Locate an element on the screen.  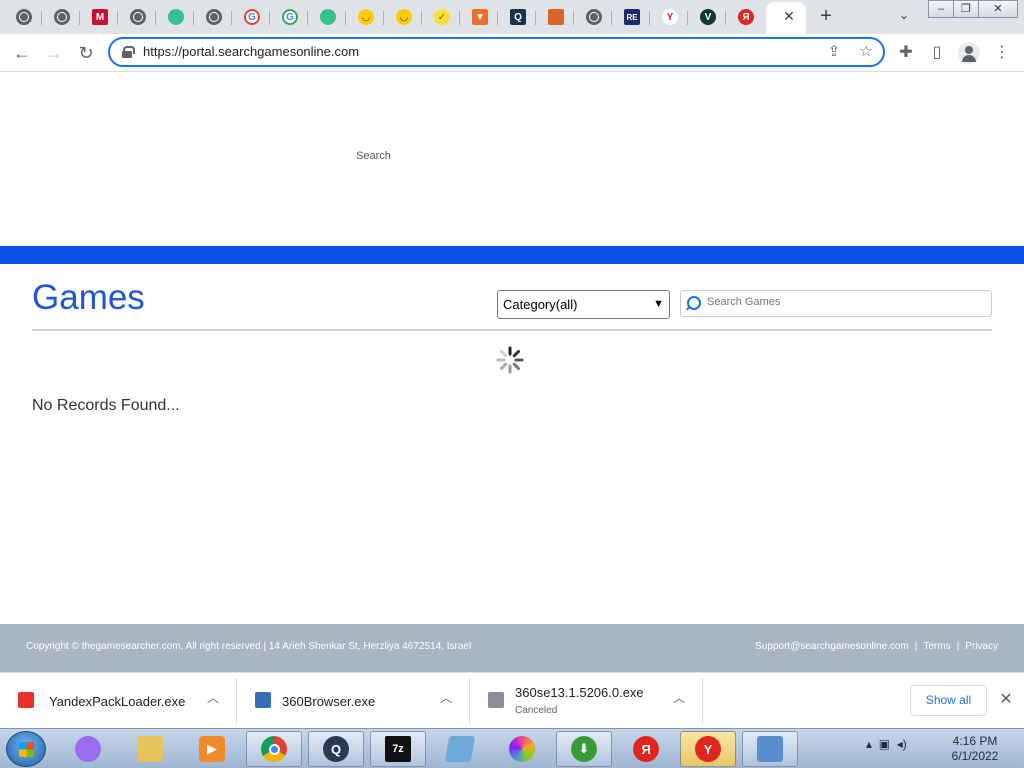
yandex-installer-icon is located at coordinates (26, 700).